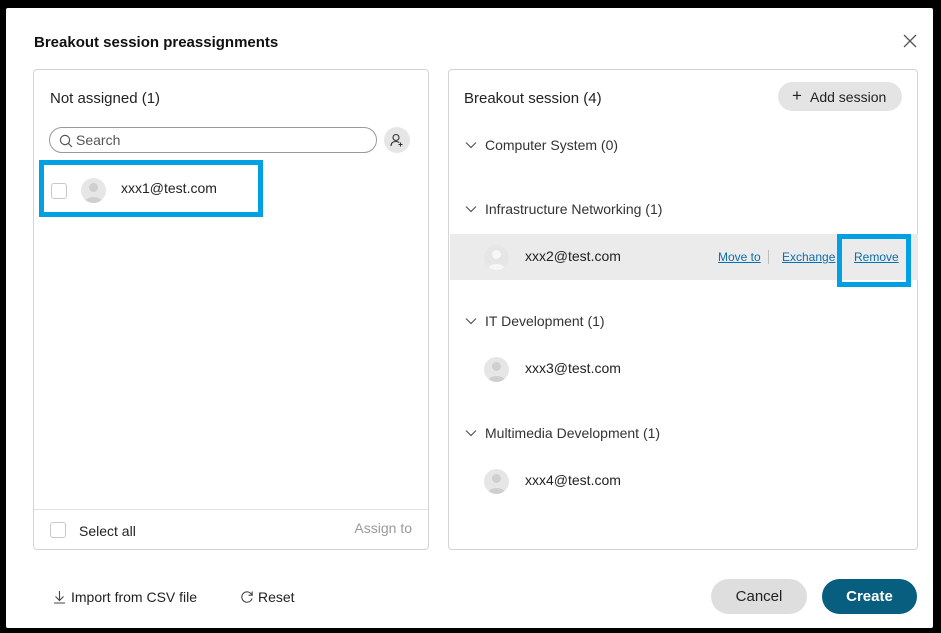  I want to click on move-to-link: Move to, so click(739, 257).